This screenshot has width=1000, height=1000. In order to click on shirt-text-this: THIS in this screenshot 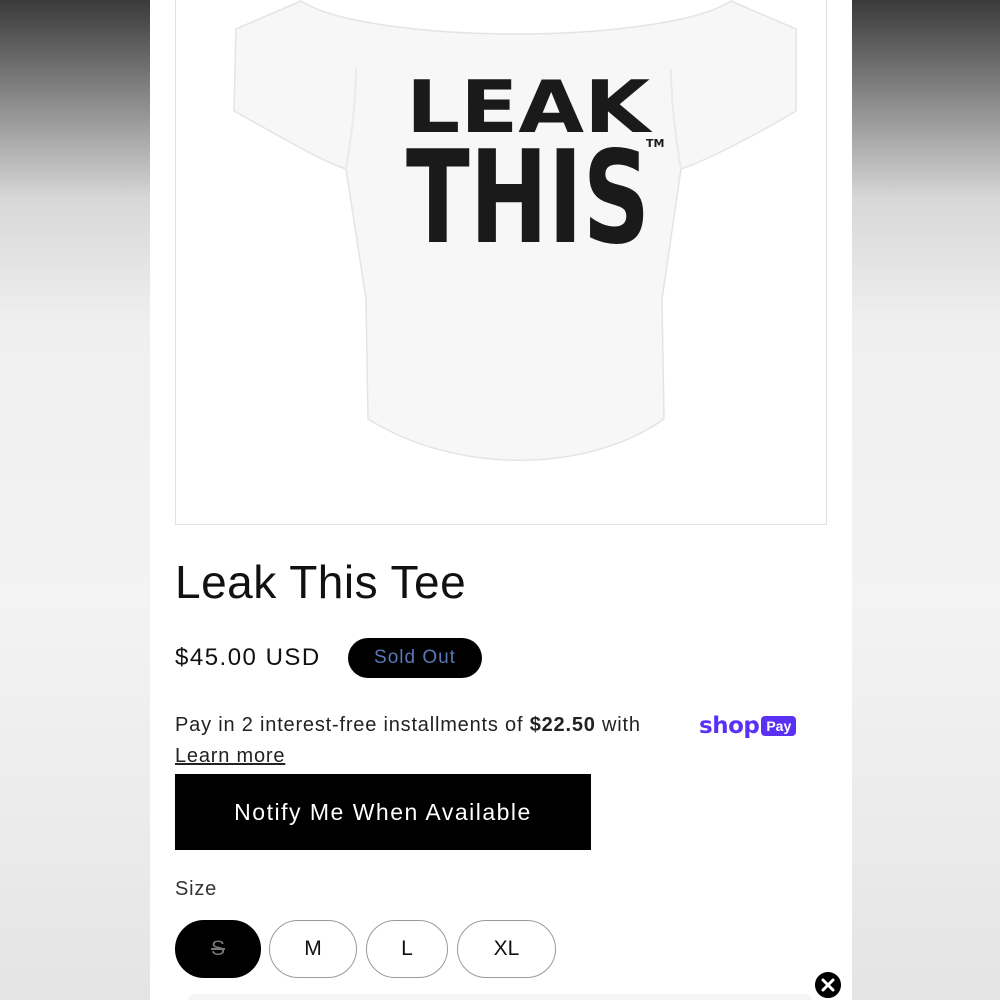, I will do `click(528, 198)`.